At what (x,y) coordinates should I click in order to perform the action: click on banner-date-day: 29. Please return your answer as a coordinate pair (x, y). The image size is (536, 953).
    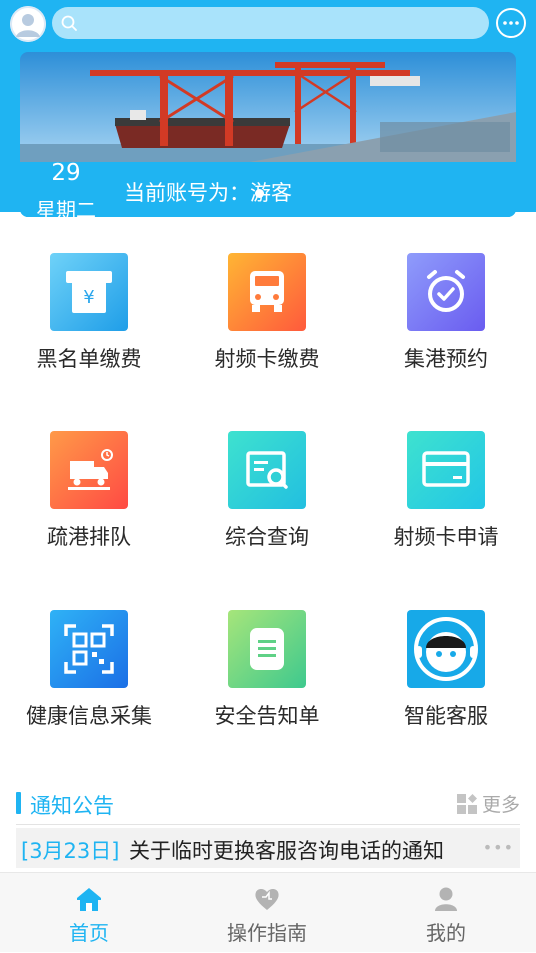
    Looking at the image, I should click on (66, 173).